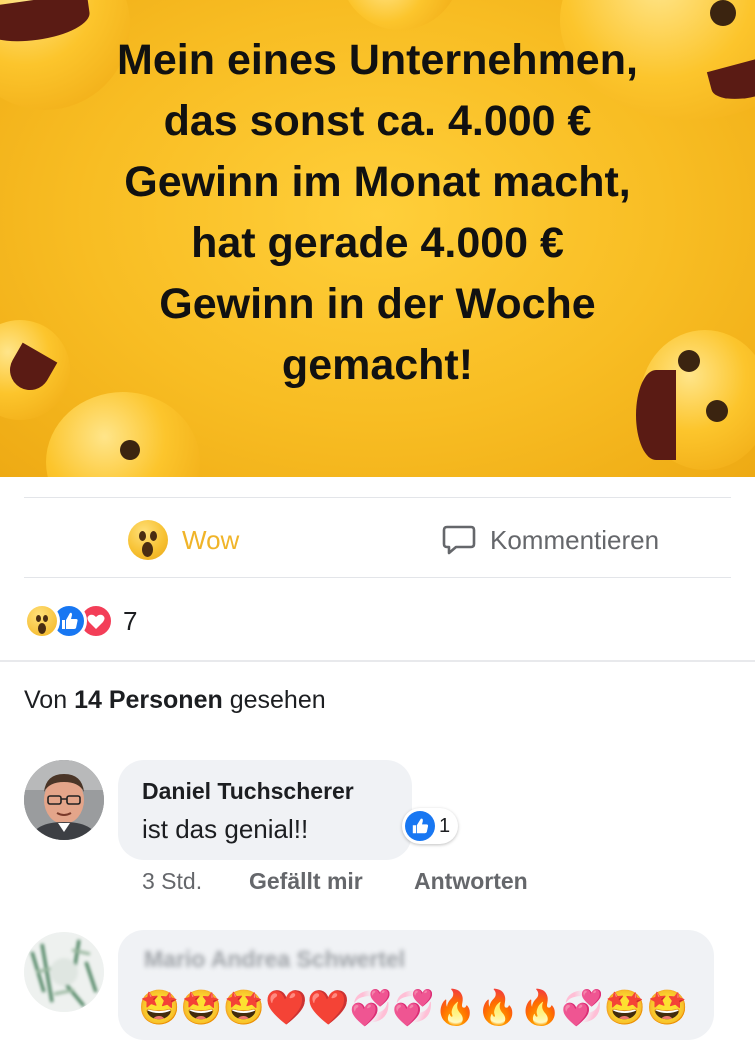 Image resolution: width=755 pixels, height=1040 pixels. What do you see at coordinates (46, 700) in the screenshot?
I see `seen-prefix: Von` at bounding box center [46, 700].